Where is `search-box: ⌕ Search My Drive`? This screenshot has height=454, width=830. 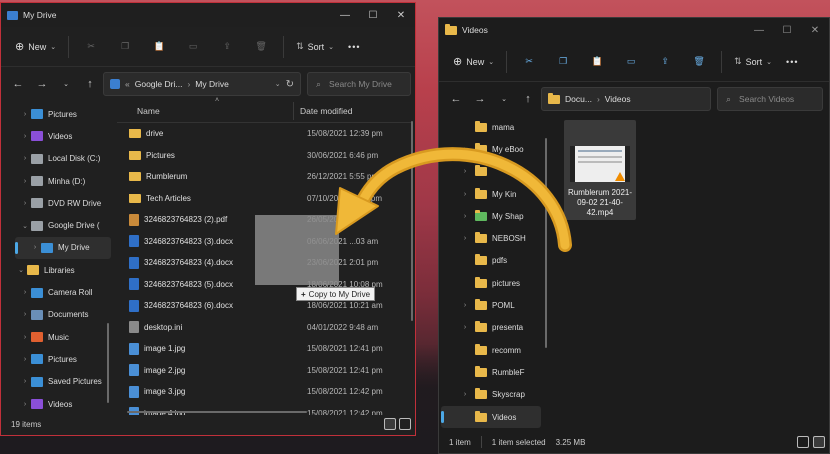 search-box: ⌕ Search My Drive is located at coordinates (359, 84).